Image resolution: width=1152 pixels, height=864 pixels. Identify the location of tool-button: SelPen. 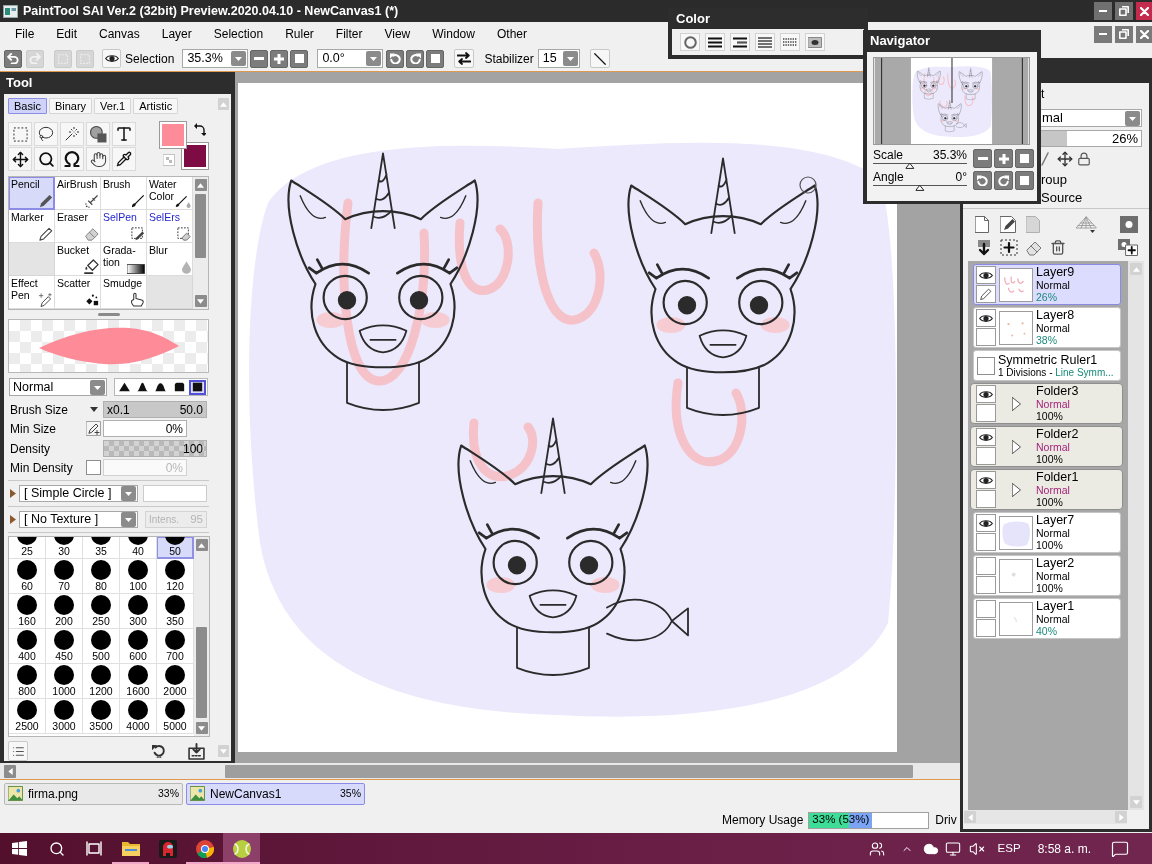
(124, 226).